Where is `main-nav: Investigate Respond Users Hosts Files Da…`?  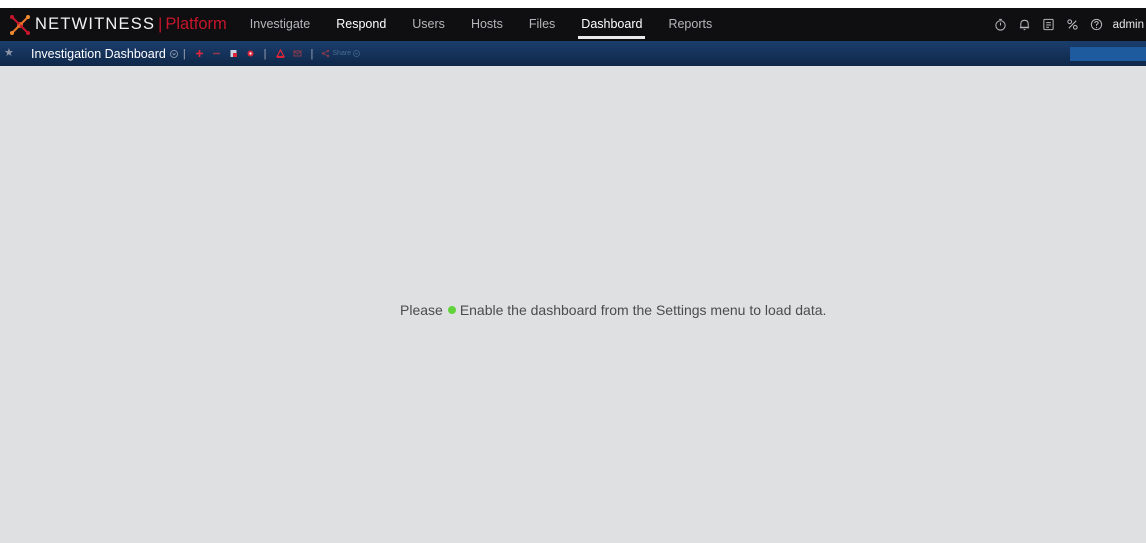
main-nav: Investigate Respond Users Hosts Files Da… is located at coordinates (494, 24).